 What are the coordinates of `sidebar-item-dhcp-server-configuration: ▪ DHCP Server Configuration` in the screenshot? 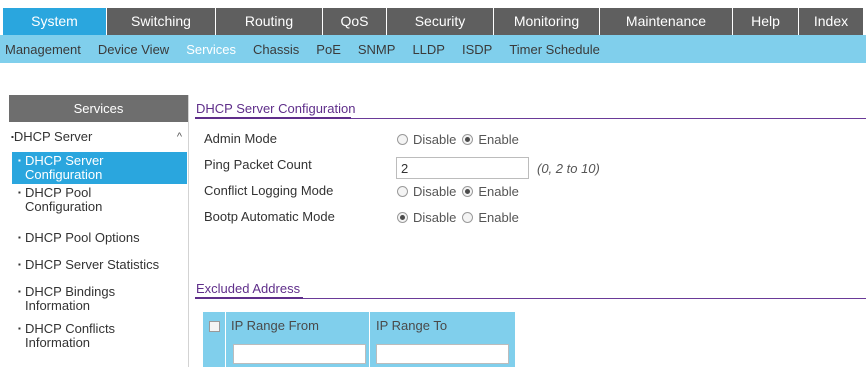 It's located at (99, 168).